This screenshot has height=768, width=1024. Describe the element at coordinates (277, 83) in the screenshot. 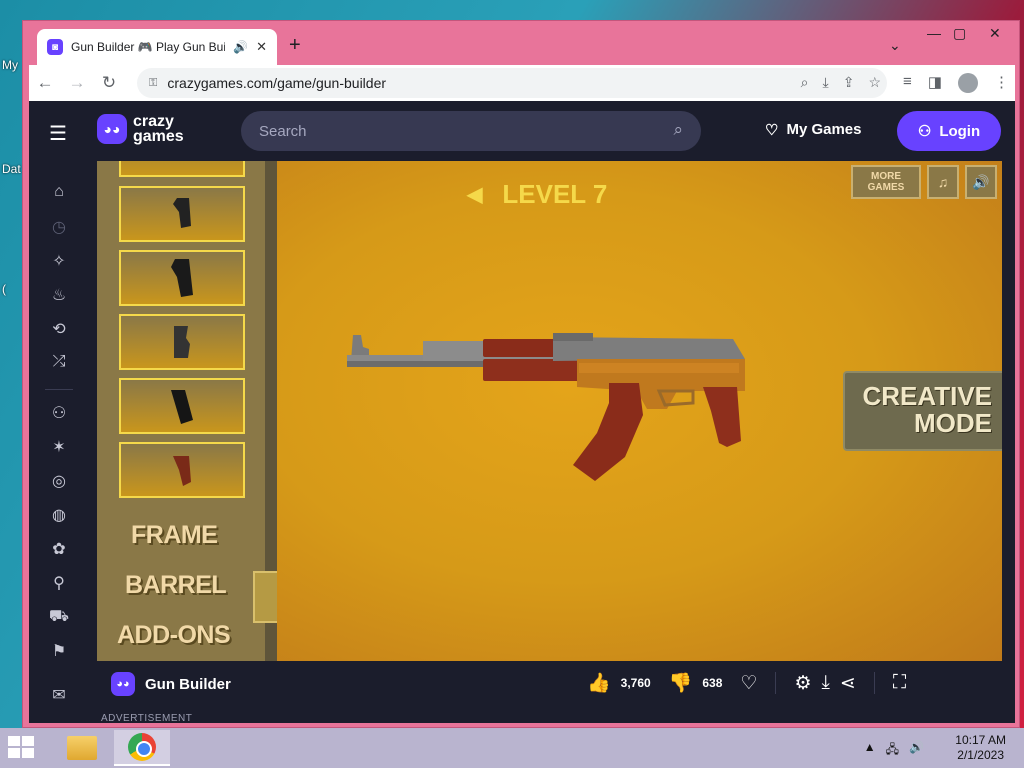

I see `url-text: crazygames.com/game/gun-builder` at that location.